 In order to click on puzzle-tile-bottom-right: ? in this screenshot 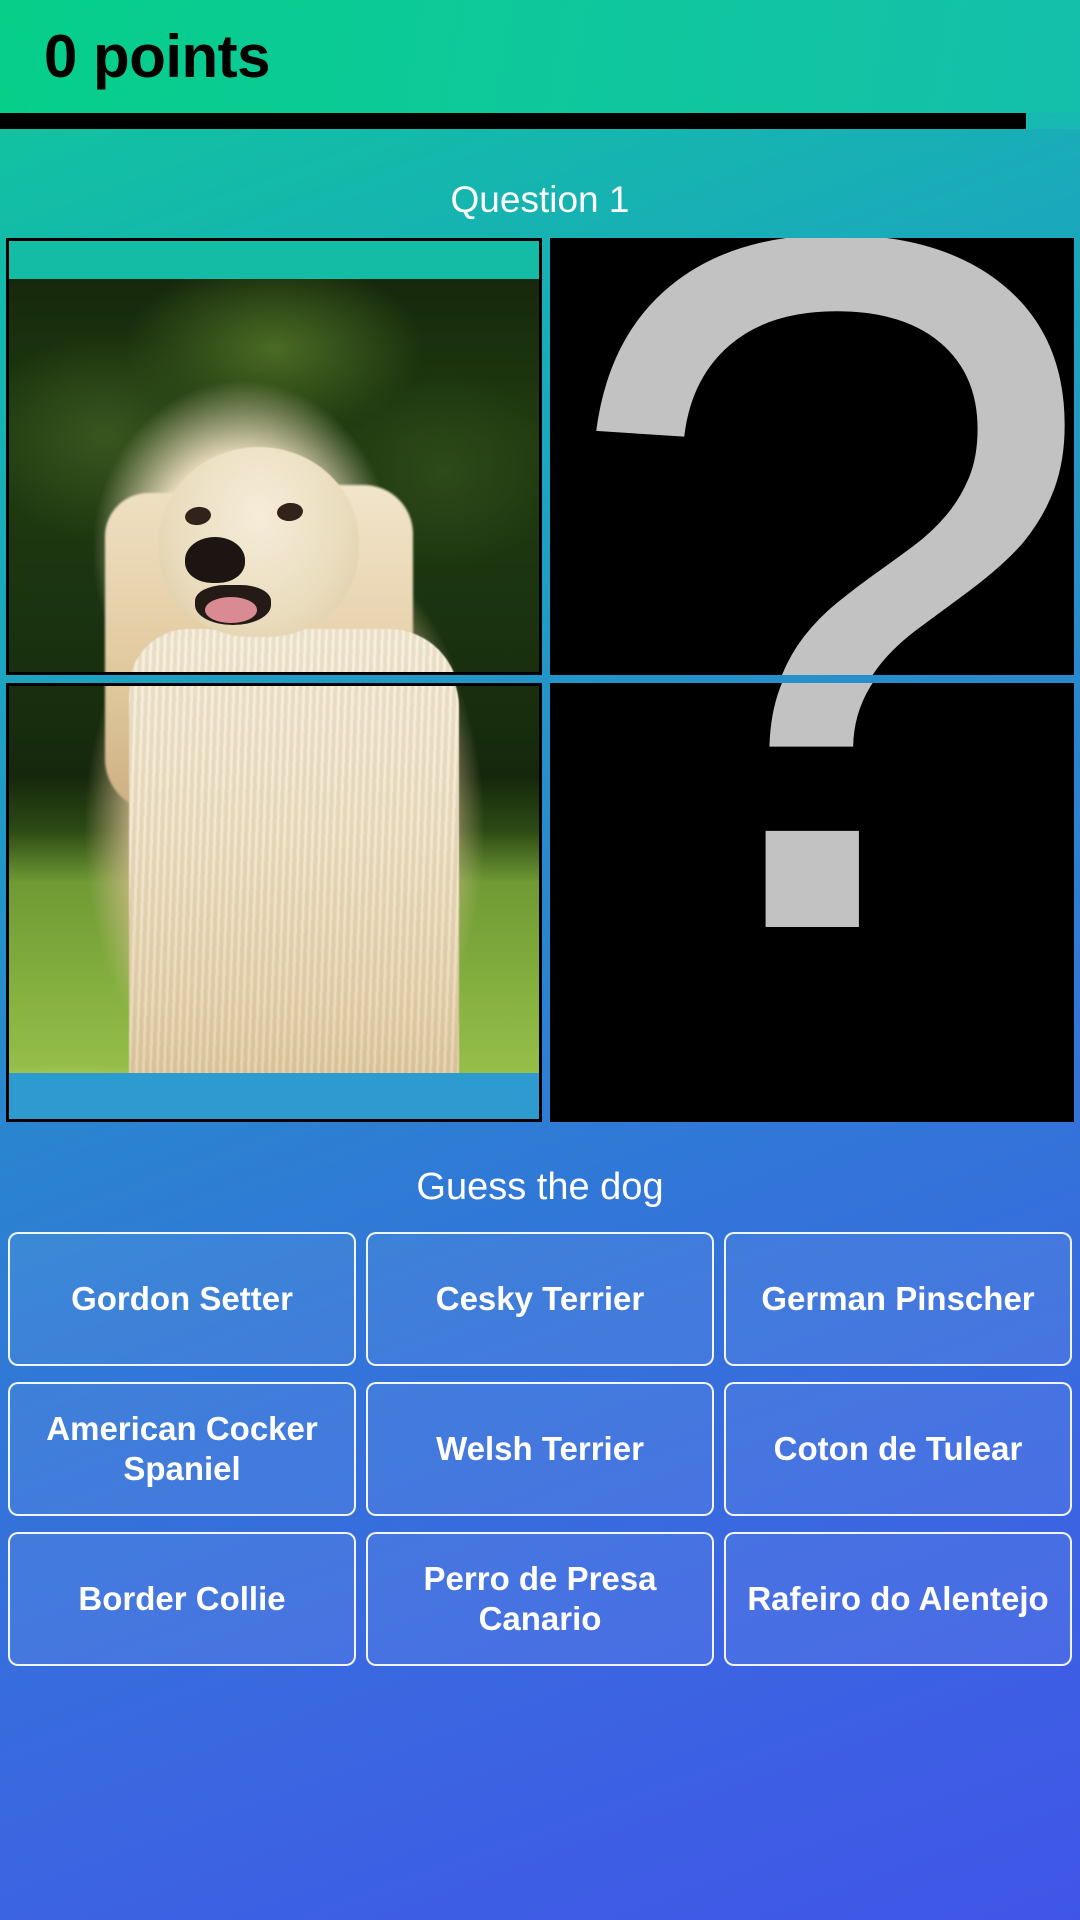, I will do `click(812, 902)`.